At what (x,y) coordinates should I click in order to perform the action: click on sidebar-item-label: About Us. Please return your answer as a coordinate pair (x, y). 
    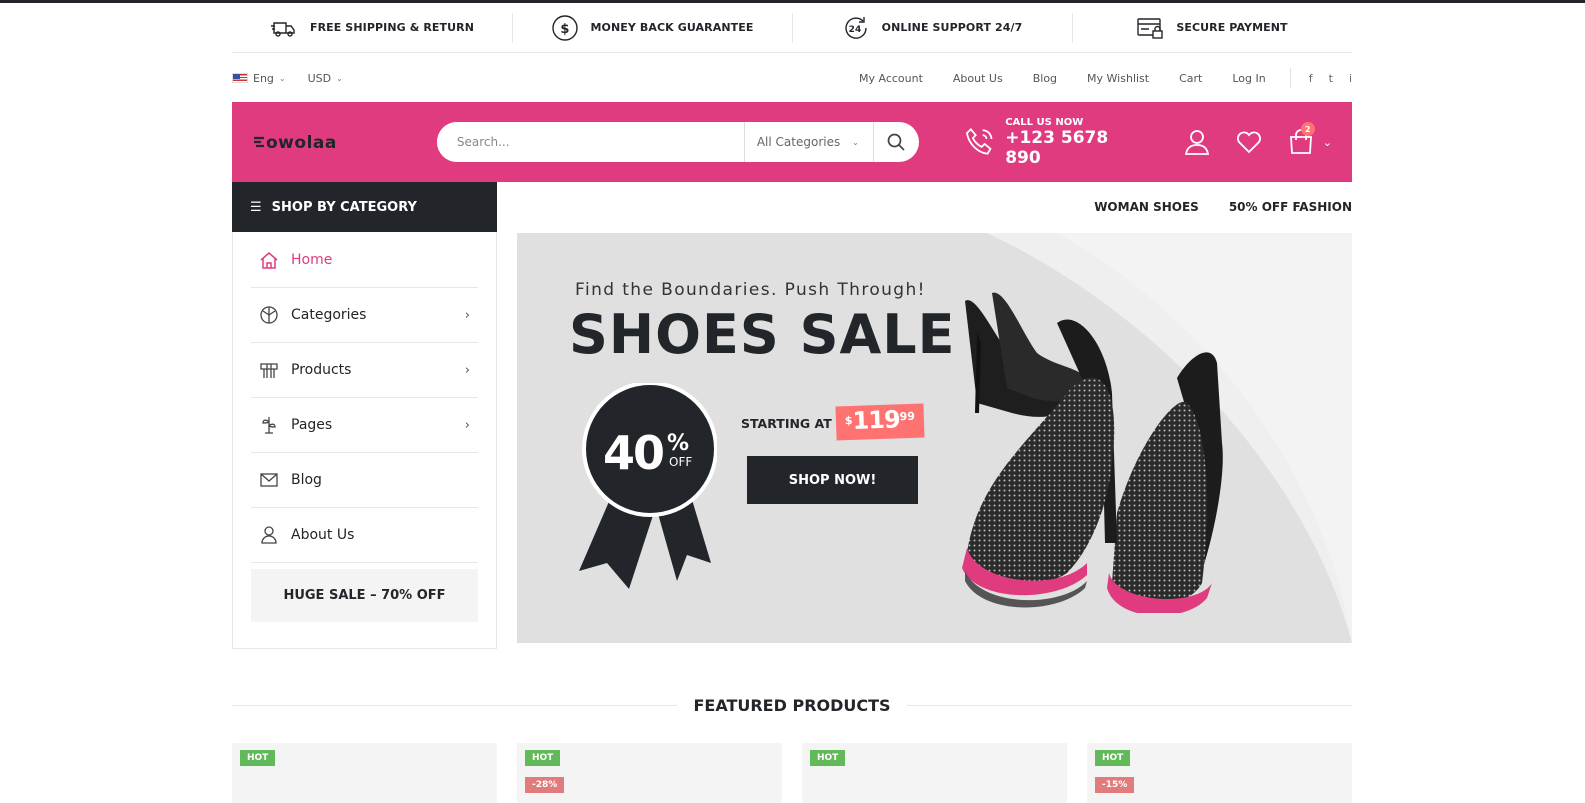
    Looking at the image, I should click on (323, 535).